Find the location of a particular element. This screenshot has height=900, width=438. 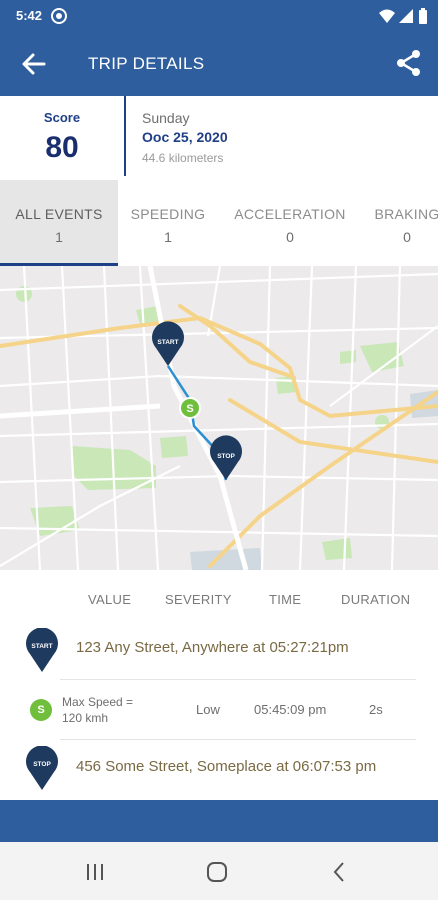

events-table-header: VALUE SEVERITY TIME DURATION is located at coordinates (219, 598).